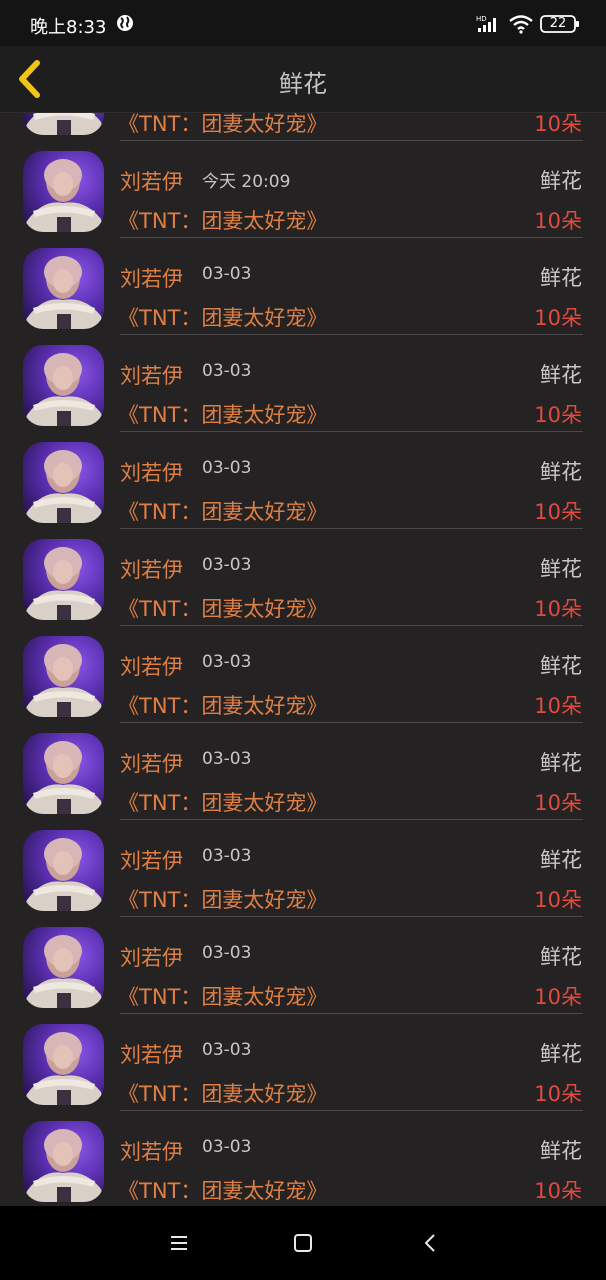 Image resolution: width=606 pixels, height=1280 pixels. What do you see at coordinates (431, 1243) in the screenshot?
I see `back-triangle-icon` at bounding box center [431, 1243].